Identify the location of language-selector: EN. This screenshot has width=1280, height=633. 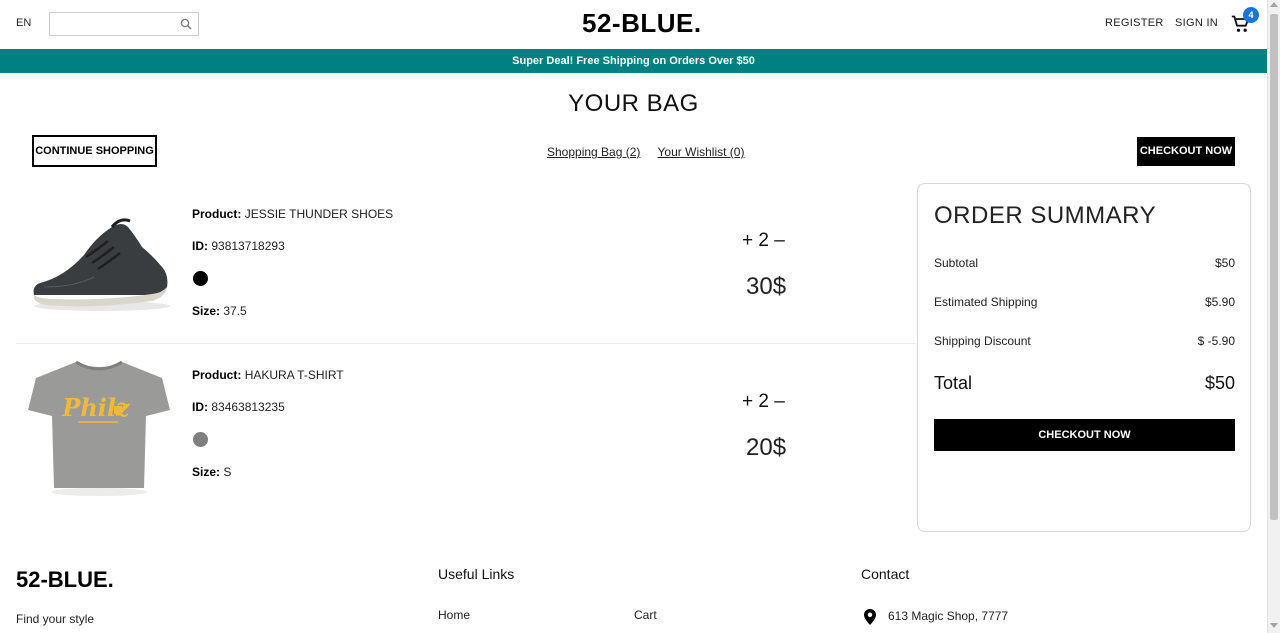
(23, 23).